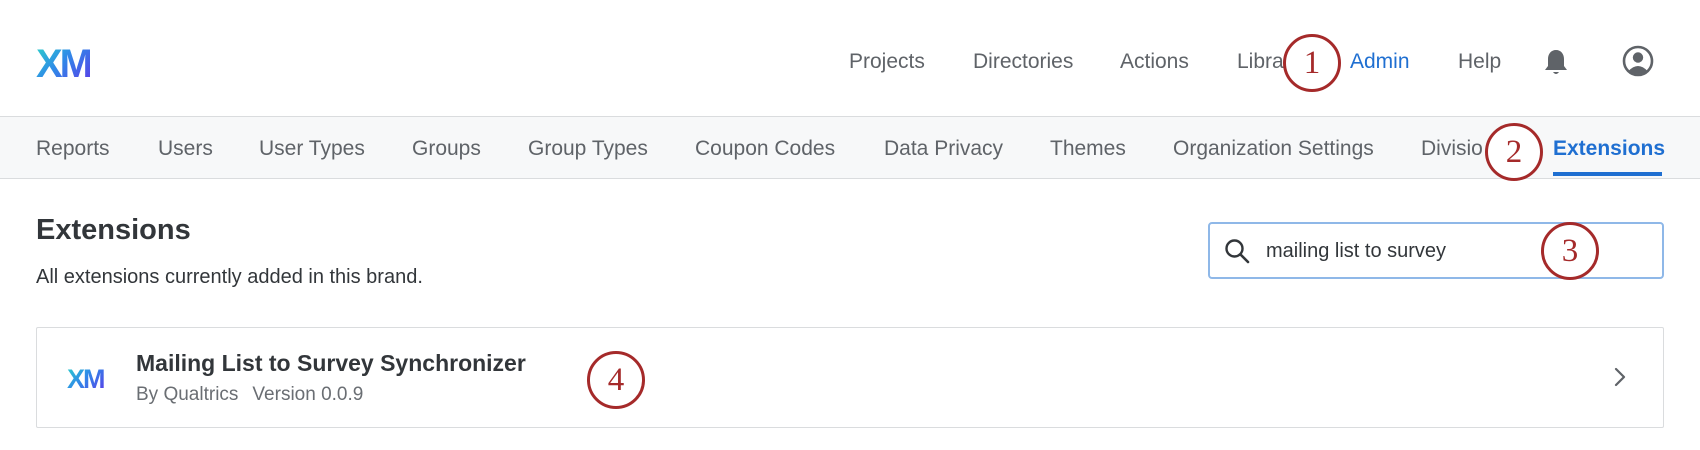  What do you see at coordinates (887, 62) in the screenshot?
I see `nav-projects: Projects` at bounding box center [887, 62].